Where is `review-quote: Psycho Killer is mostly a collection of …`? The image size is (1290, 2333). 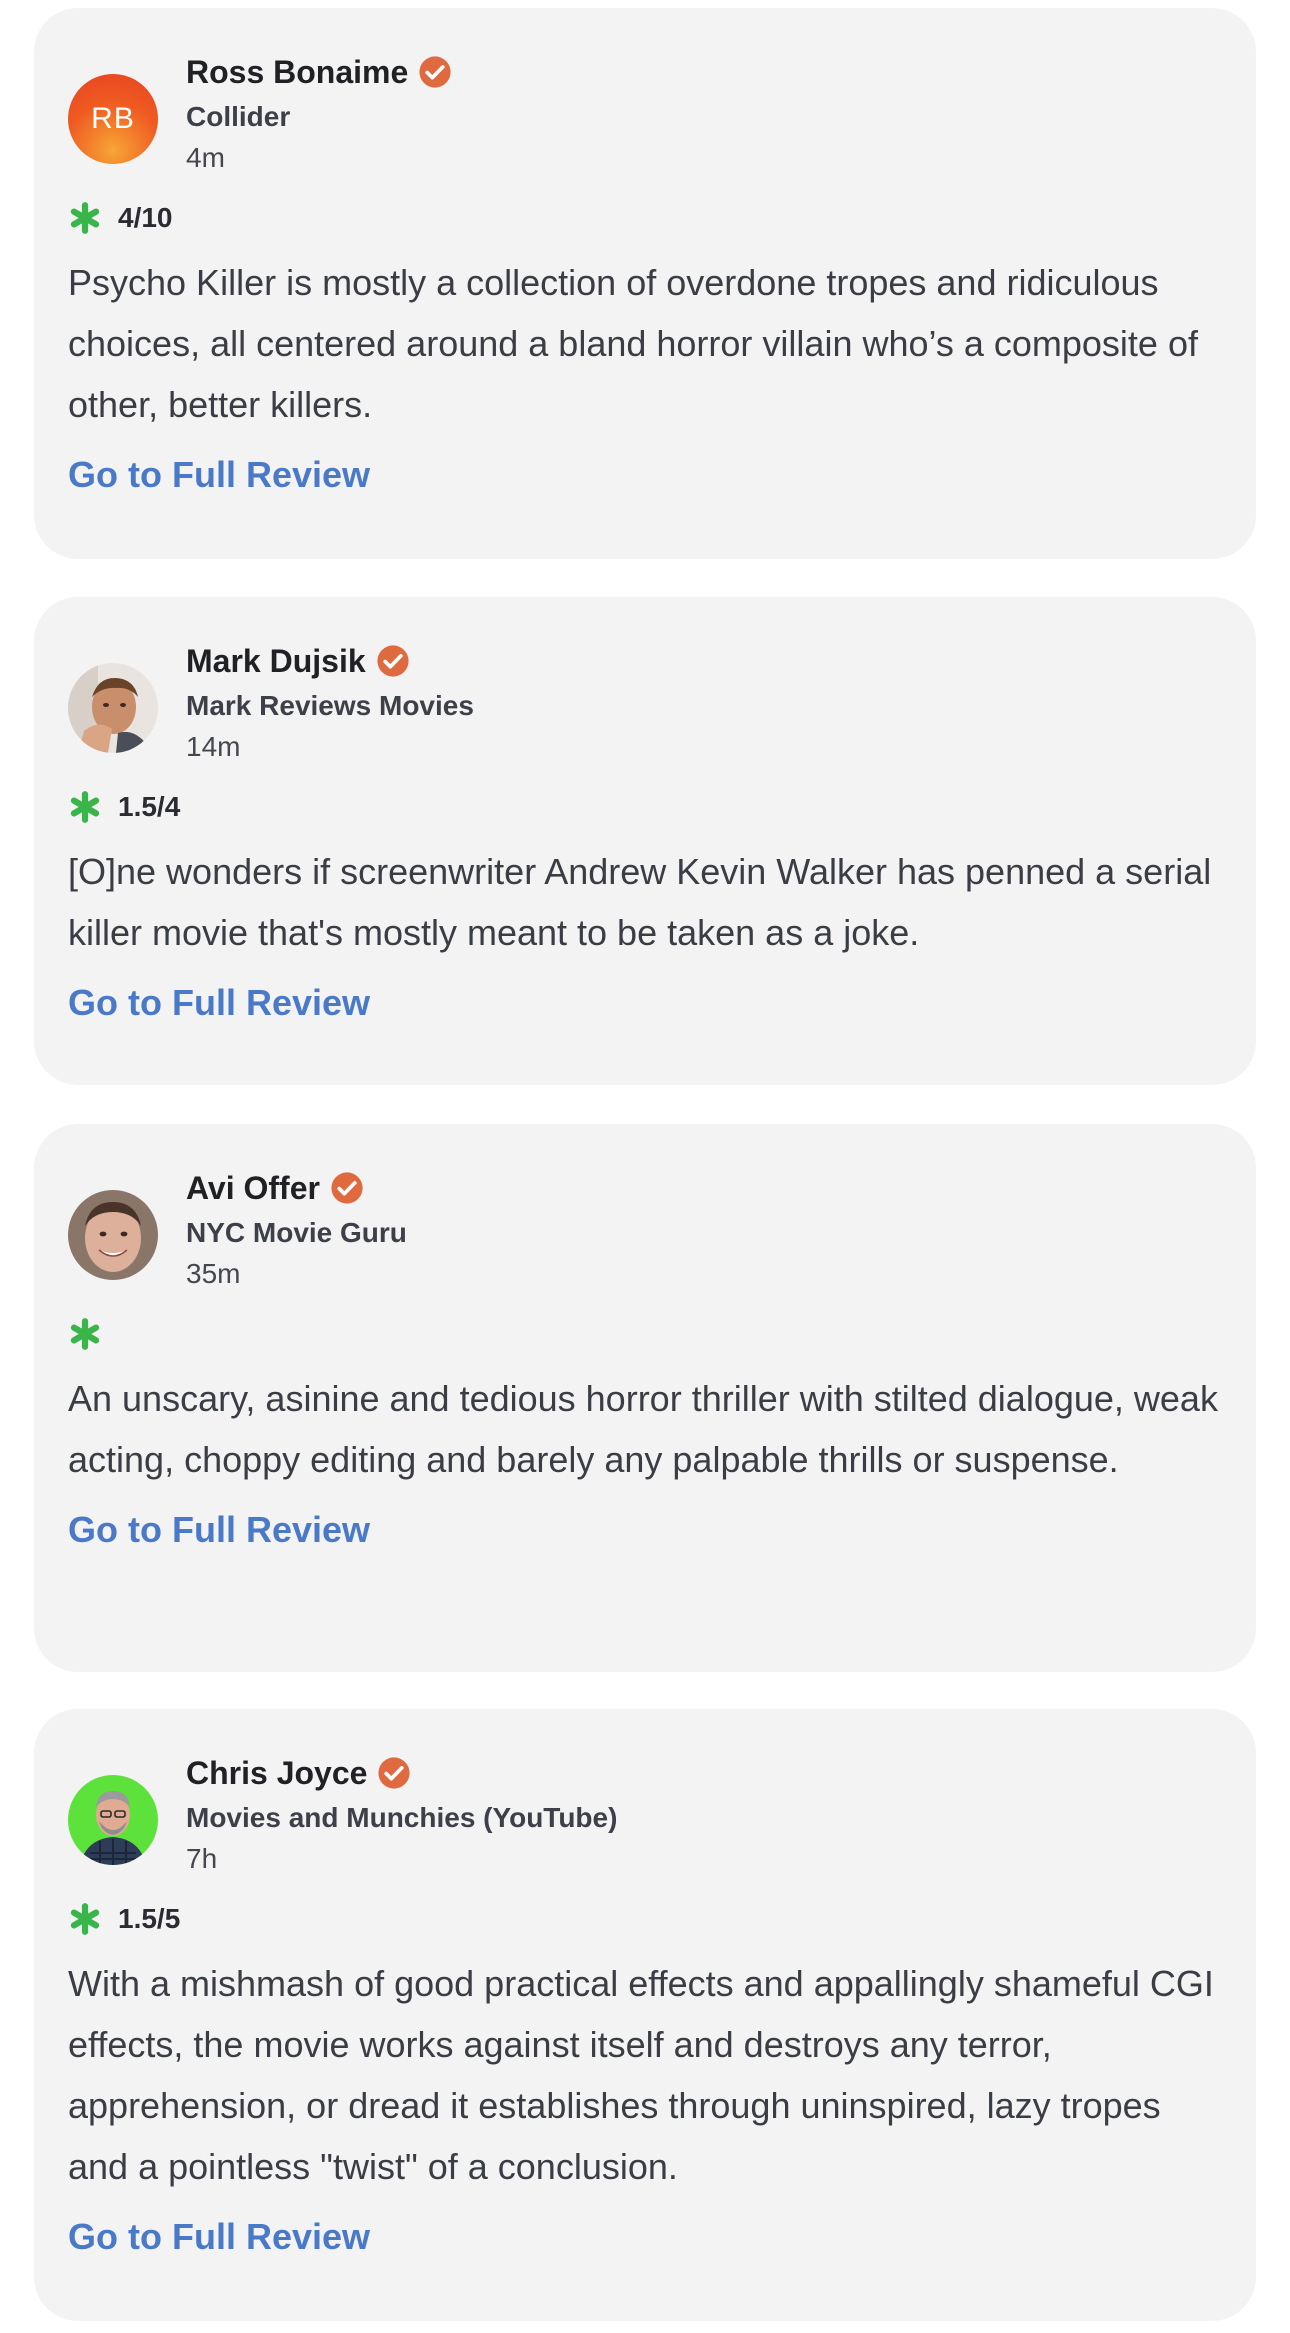 review-quote: Psycho Killer is mostly a collection of … is located at coordinates (633, 343).